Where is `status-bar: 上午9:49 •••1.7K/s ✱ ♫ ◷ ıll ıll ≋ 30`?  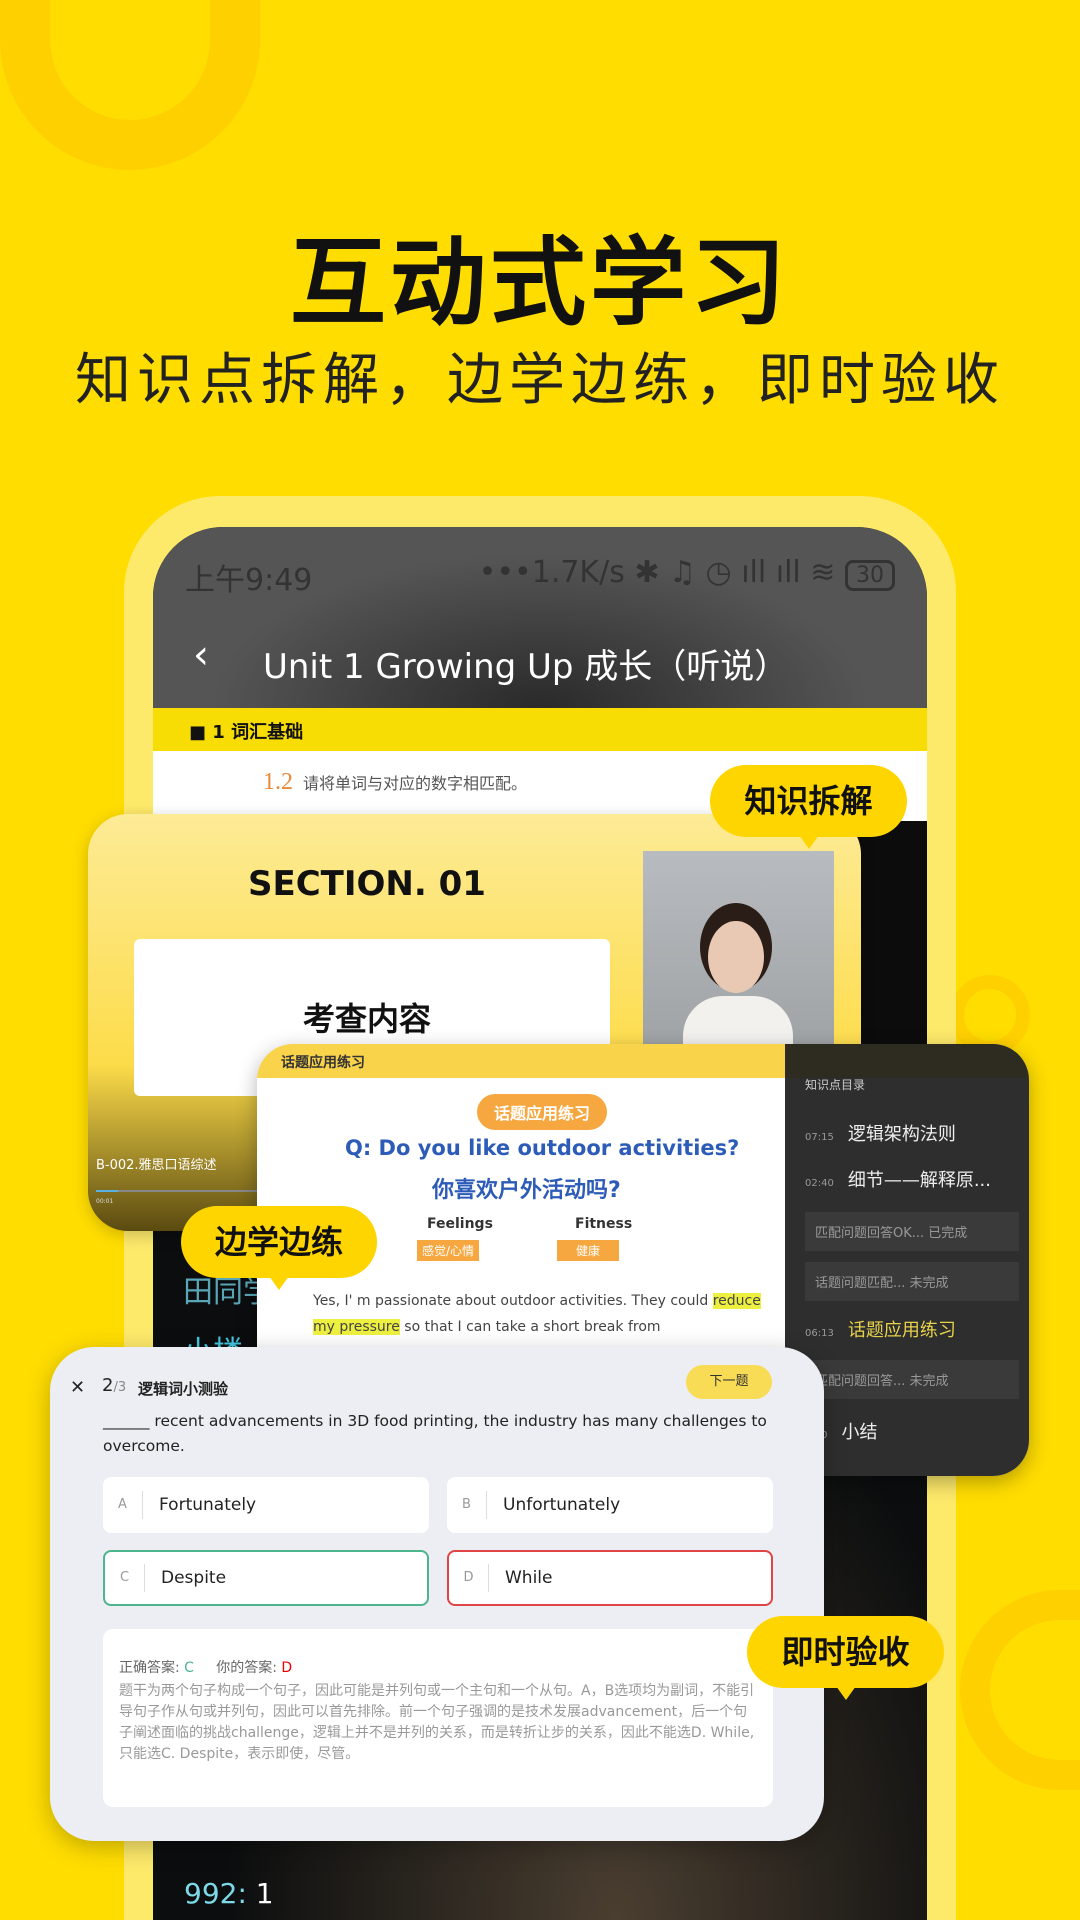
status-bar: 上午9:49 •••1.7K/s ✱ ♫ ◷ ıll ıll ≋ 30 is located at coordinates (540, 577).